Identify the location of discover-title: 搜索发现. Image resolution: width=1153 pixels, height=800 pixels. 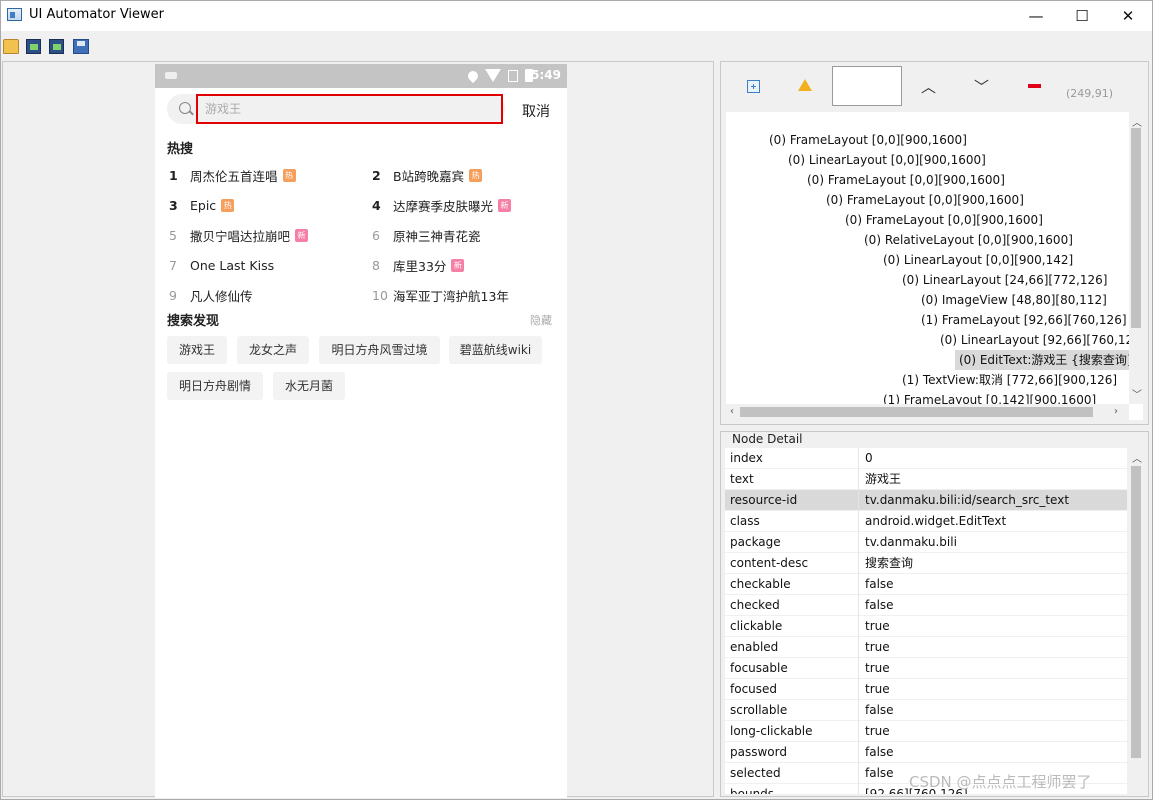
(193, 321).